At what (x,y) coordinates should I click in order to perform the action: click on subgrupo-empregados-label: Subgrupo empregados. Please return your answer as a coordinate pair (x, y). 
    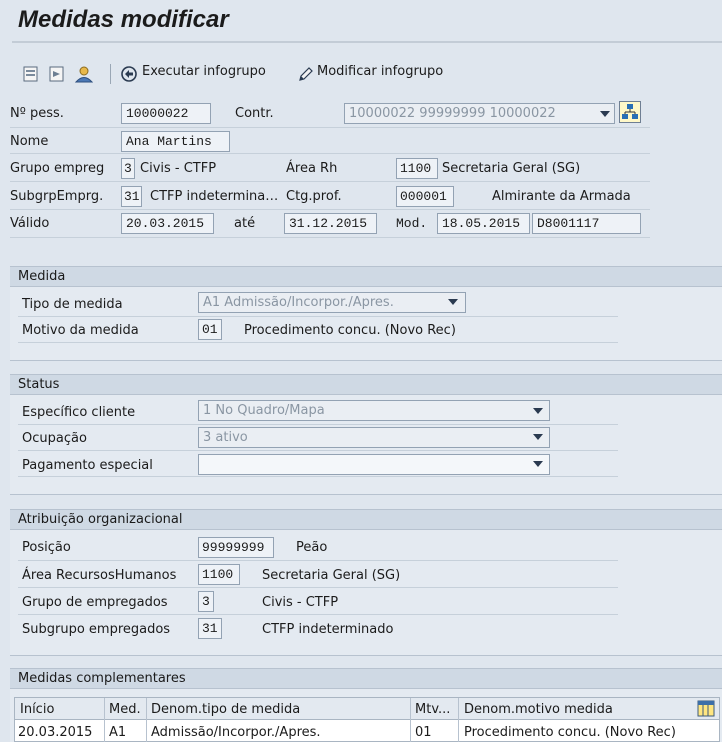
    Looking at the image, I should click on (96, 629).